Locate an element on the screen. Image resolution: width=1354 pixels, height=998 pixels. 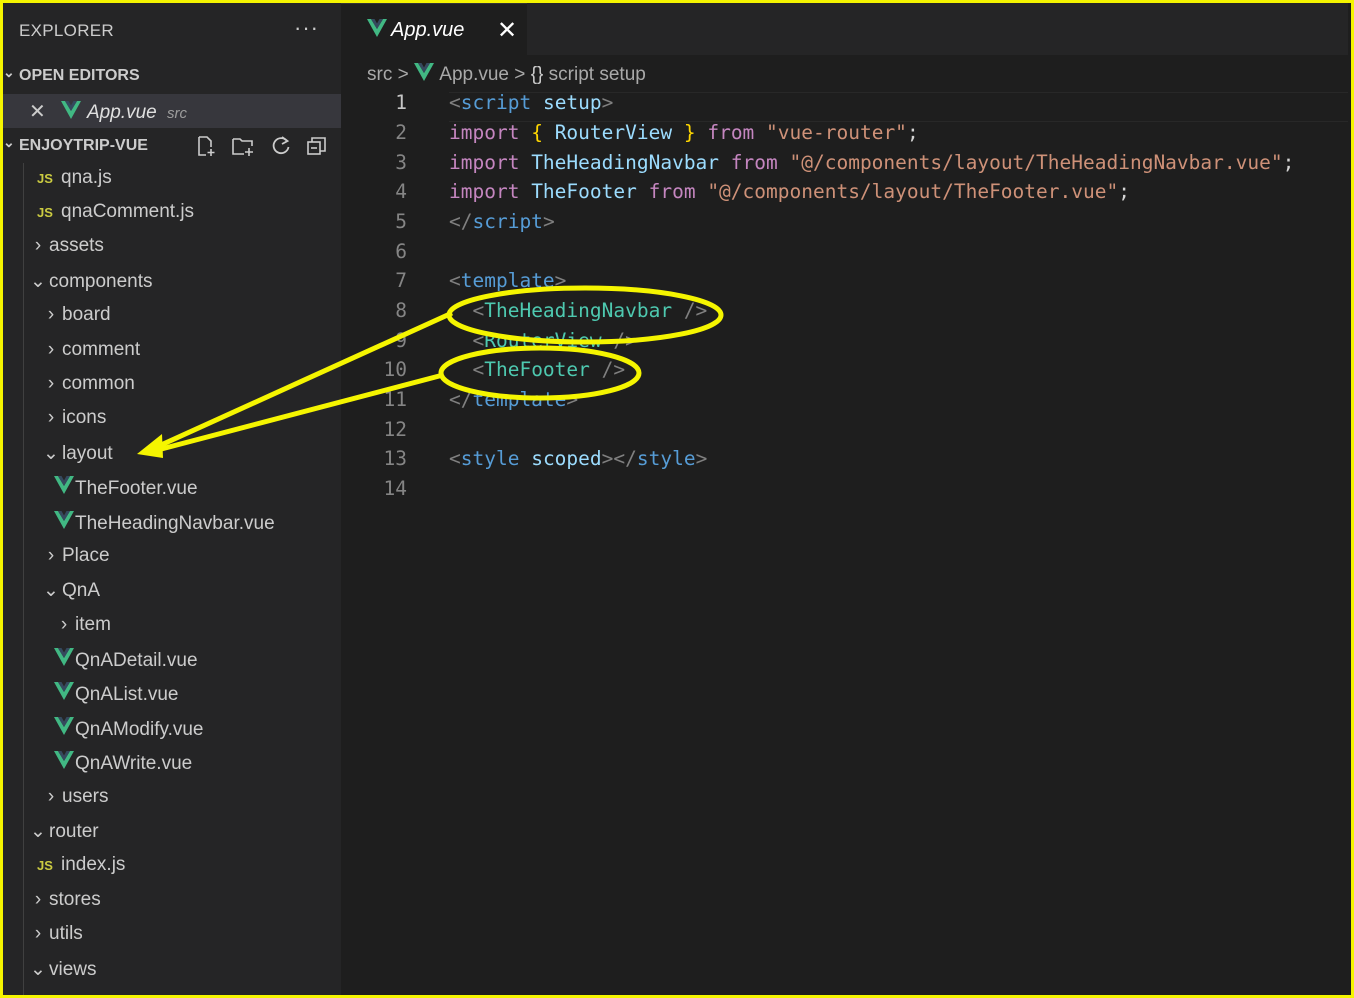
line-number: 13 is located at coordinates (395, 458).